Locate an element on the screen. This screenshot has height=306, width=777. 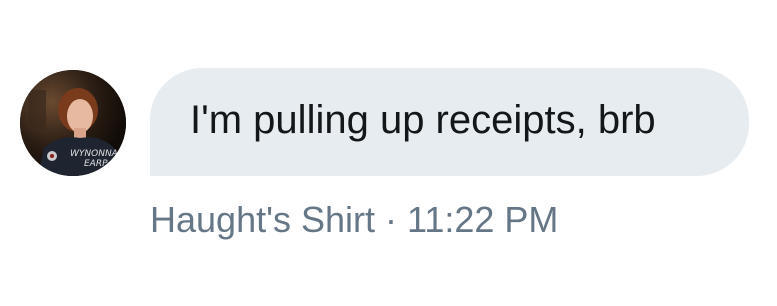
message-text: I'm pulling up receipts, brb is located at coordinates (423, 120).